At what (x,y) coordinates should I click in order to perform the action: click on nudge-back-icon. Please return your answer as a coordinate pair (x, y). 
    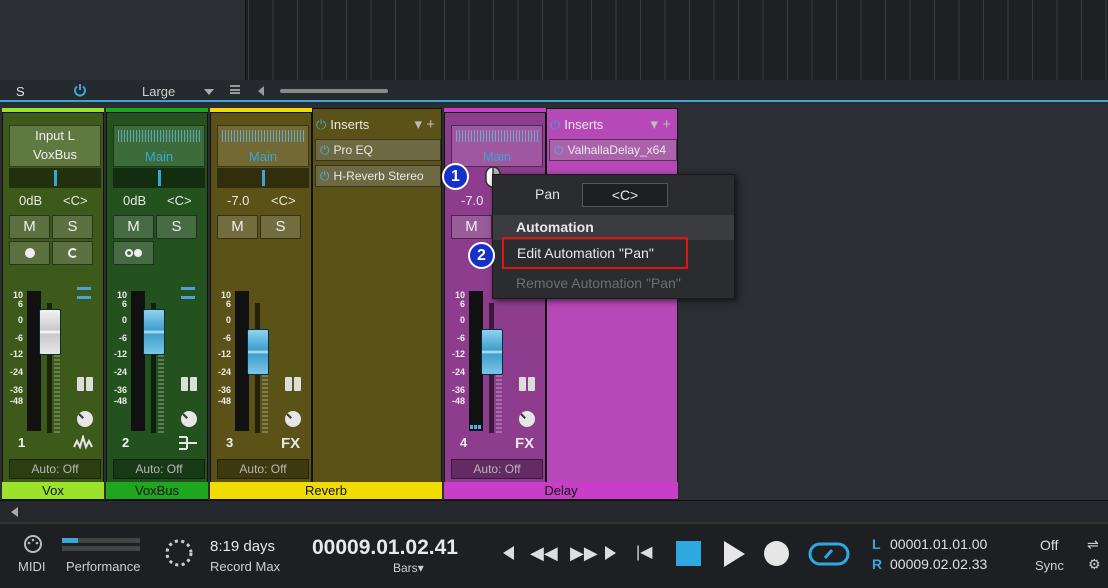
    Looking at the image, I should click on (508, 553).